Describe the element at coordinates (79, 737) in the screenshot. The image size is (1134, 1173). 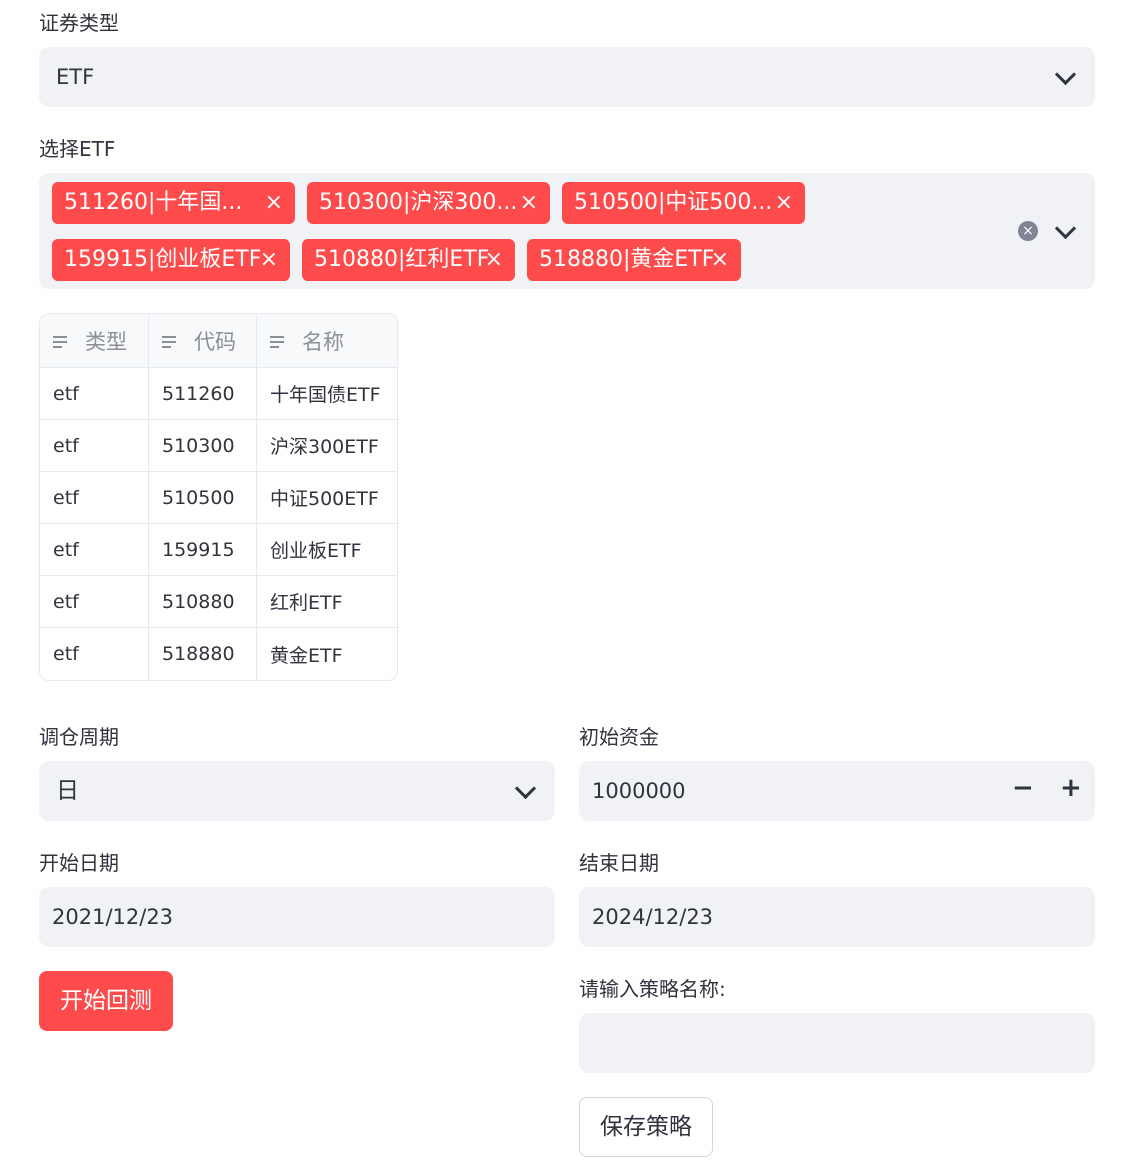
I see `rebalance-label: 调仓周期` at that location.